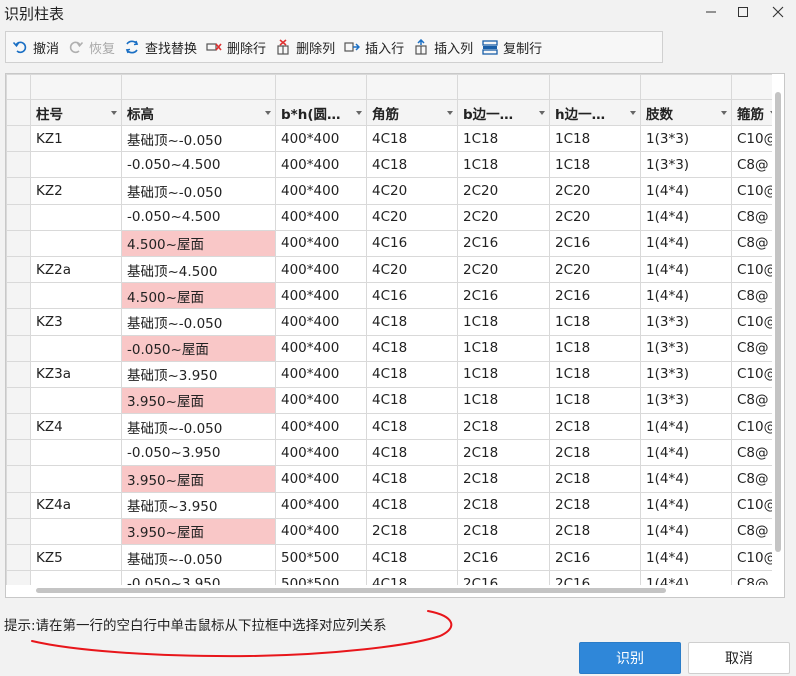  What do you see at coordinates (76, 191) in the screenshot?
I see `table-cell: KZ2` at bounding box center [76, 191].